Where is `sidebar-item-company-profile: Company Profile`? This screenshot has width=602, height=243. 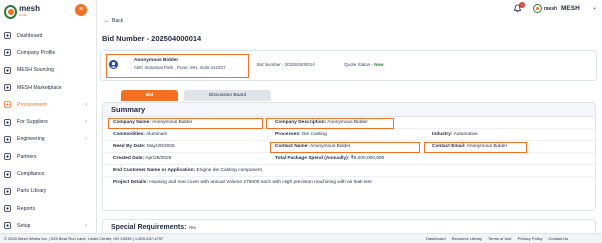
sidebar-item-company-profile: Company Profile is located at coordinates (48, 52).